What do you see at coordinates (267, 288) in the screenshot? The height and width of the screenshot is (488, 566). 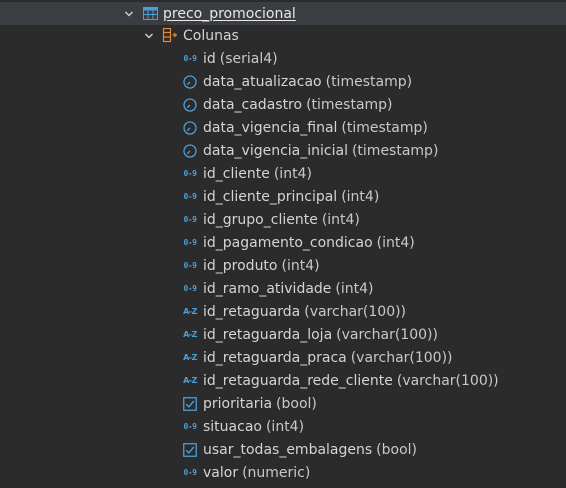 I see `column-name: id_ramo_atividade` at bounding box center [267, 288].